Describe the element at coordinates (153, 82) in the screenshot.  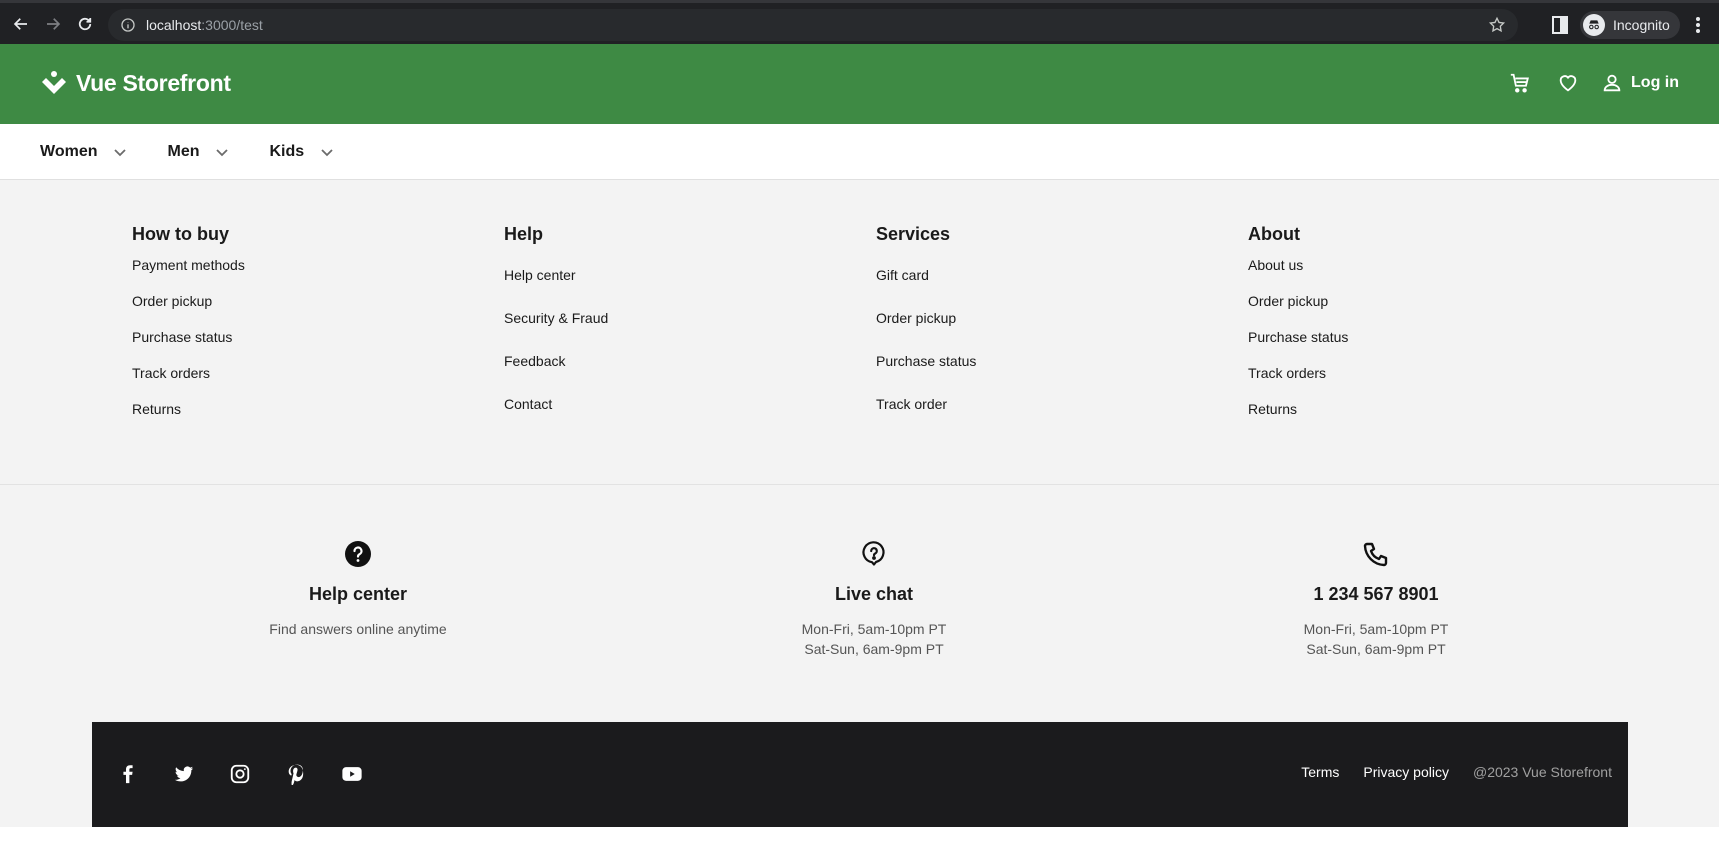
I see `brand-name: Vue Storefront` at that location.